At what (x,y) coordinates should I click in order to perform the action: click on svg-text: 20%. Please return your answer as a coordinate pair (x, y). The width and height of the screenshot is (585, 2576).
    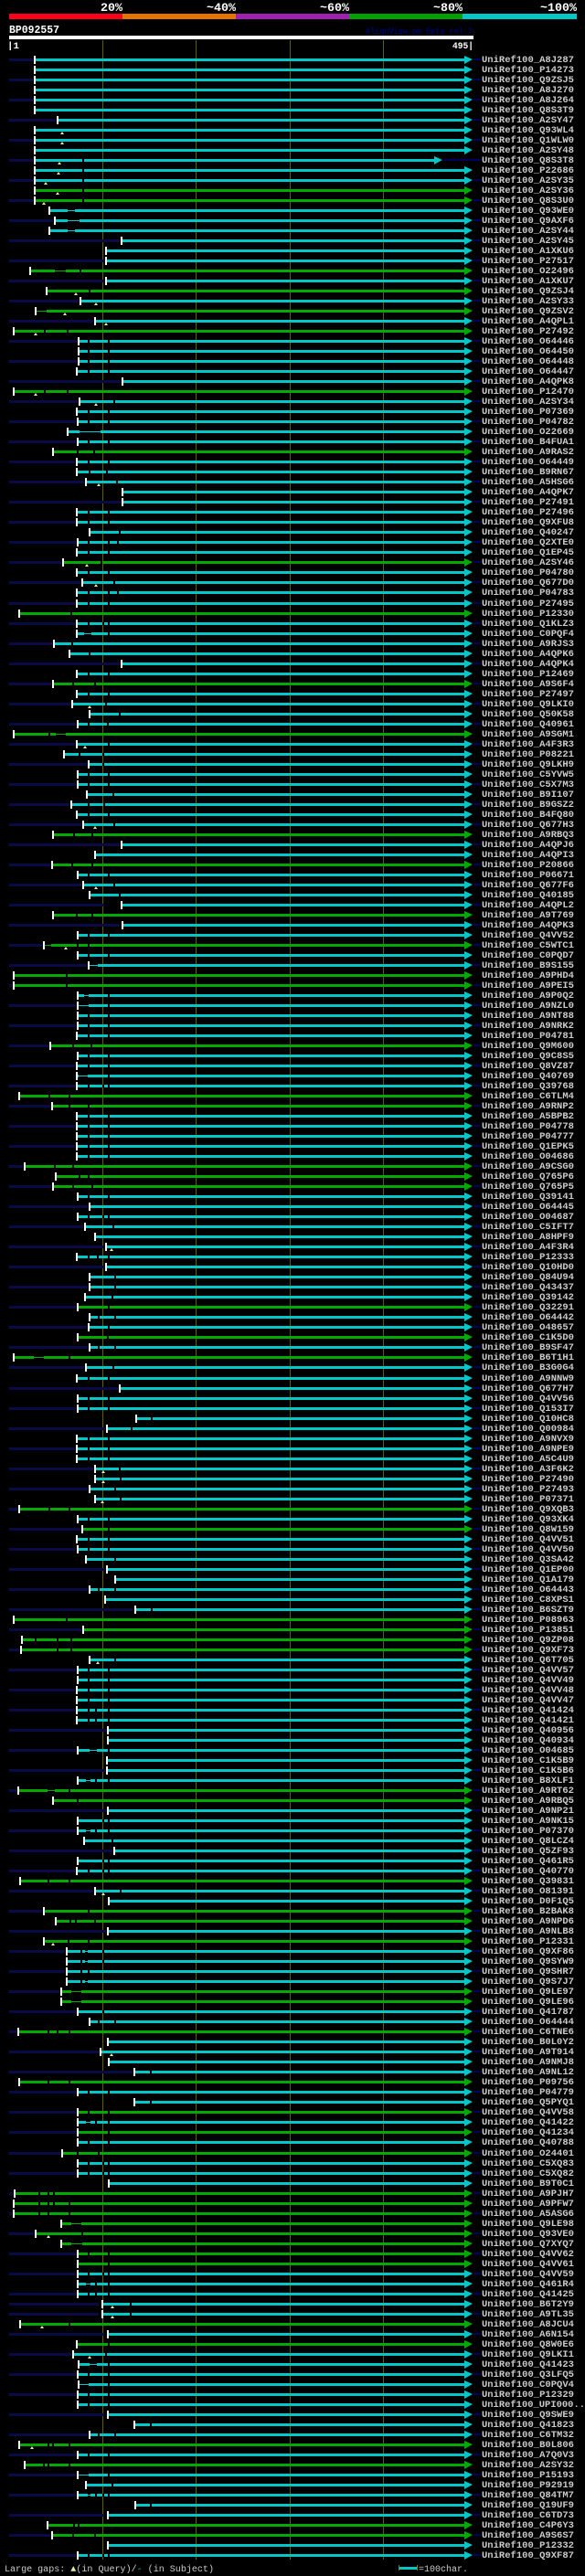
    Looking at the image, I should click on (111, 8).